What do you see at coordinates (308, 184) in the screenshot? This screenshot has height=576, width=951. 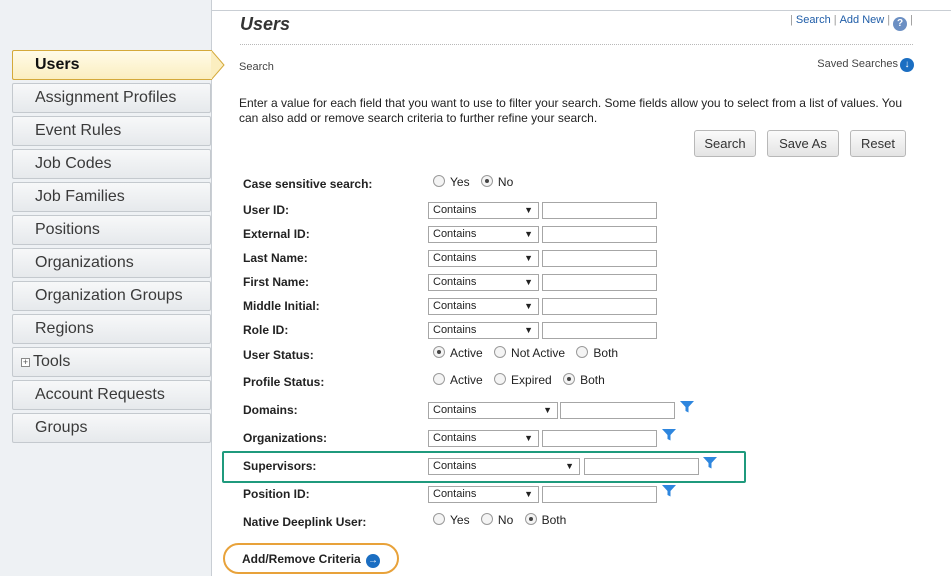 I see `case-sensitive-label: Case sensitive search:` at bounding box center [308, 184].